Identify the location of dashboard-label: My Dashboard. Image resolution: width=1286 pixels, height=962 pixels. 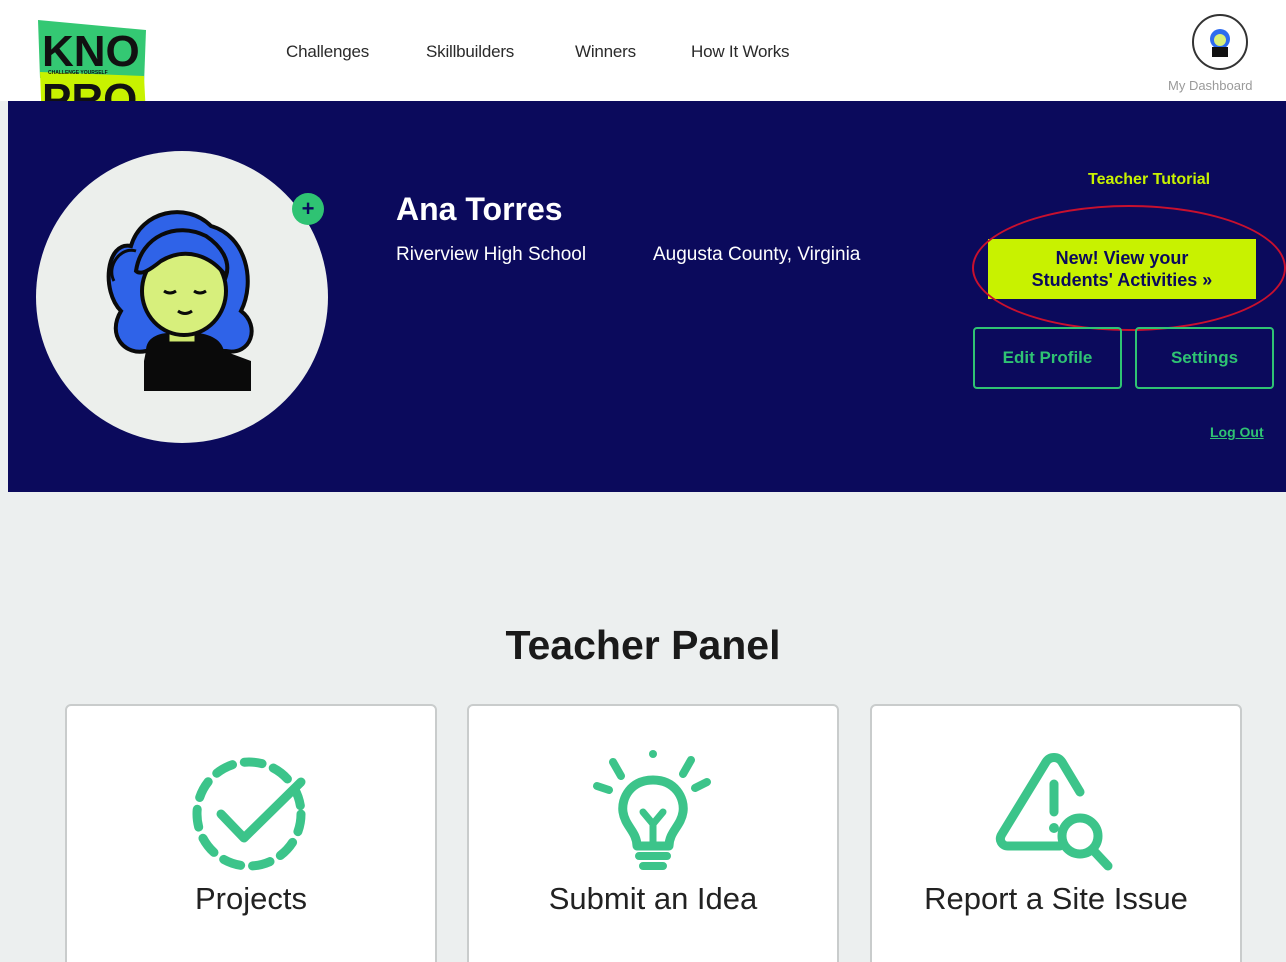
(1210, 85).